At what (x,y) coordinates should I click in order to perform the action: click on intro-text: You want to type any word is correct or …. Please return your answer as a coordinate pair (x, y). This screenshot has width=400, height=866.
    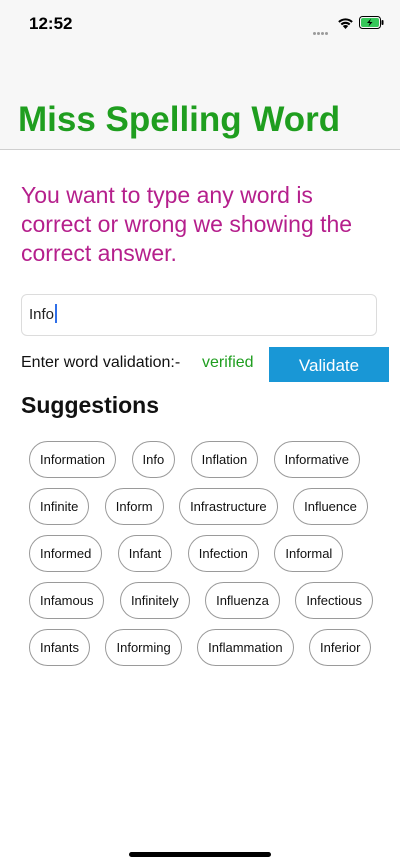
    Looking at the image, I should click on (187, 224).